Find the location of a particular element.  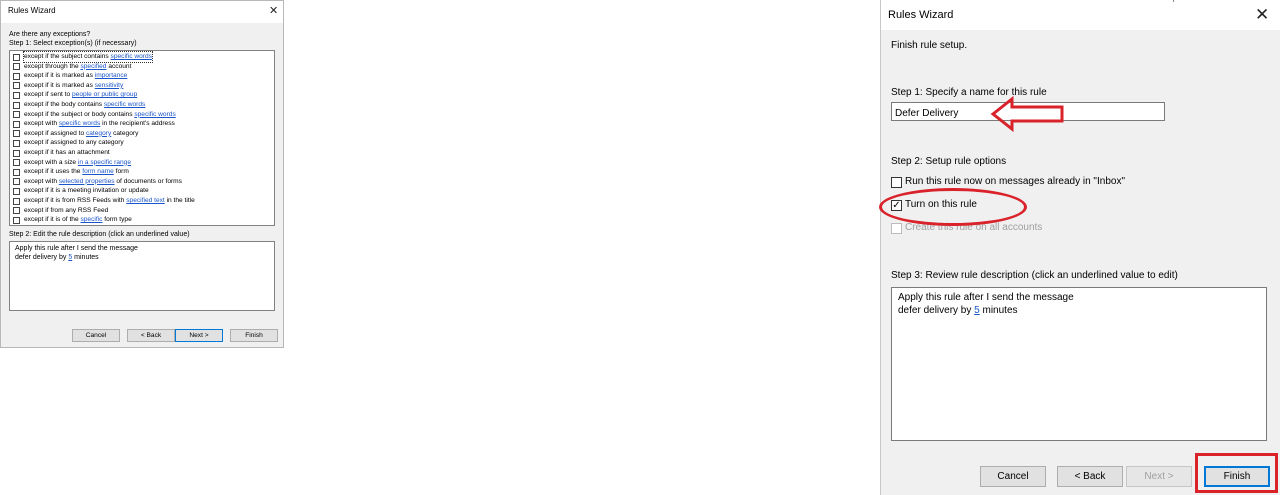

exception-text: except if it is marked as is located at coordinates (59, 76).